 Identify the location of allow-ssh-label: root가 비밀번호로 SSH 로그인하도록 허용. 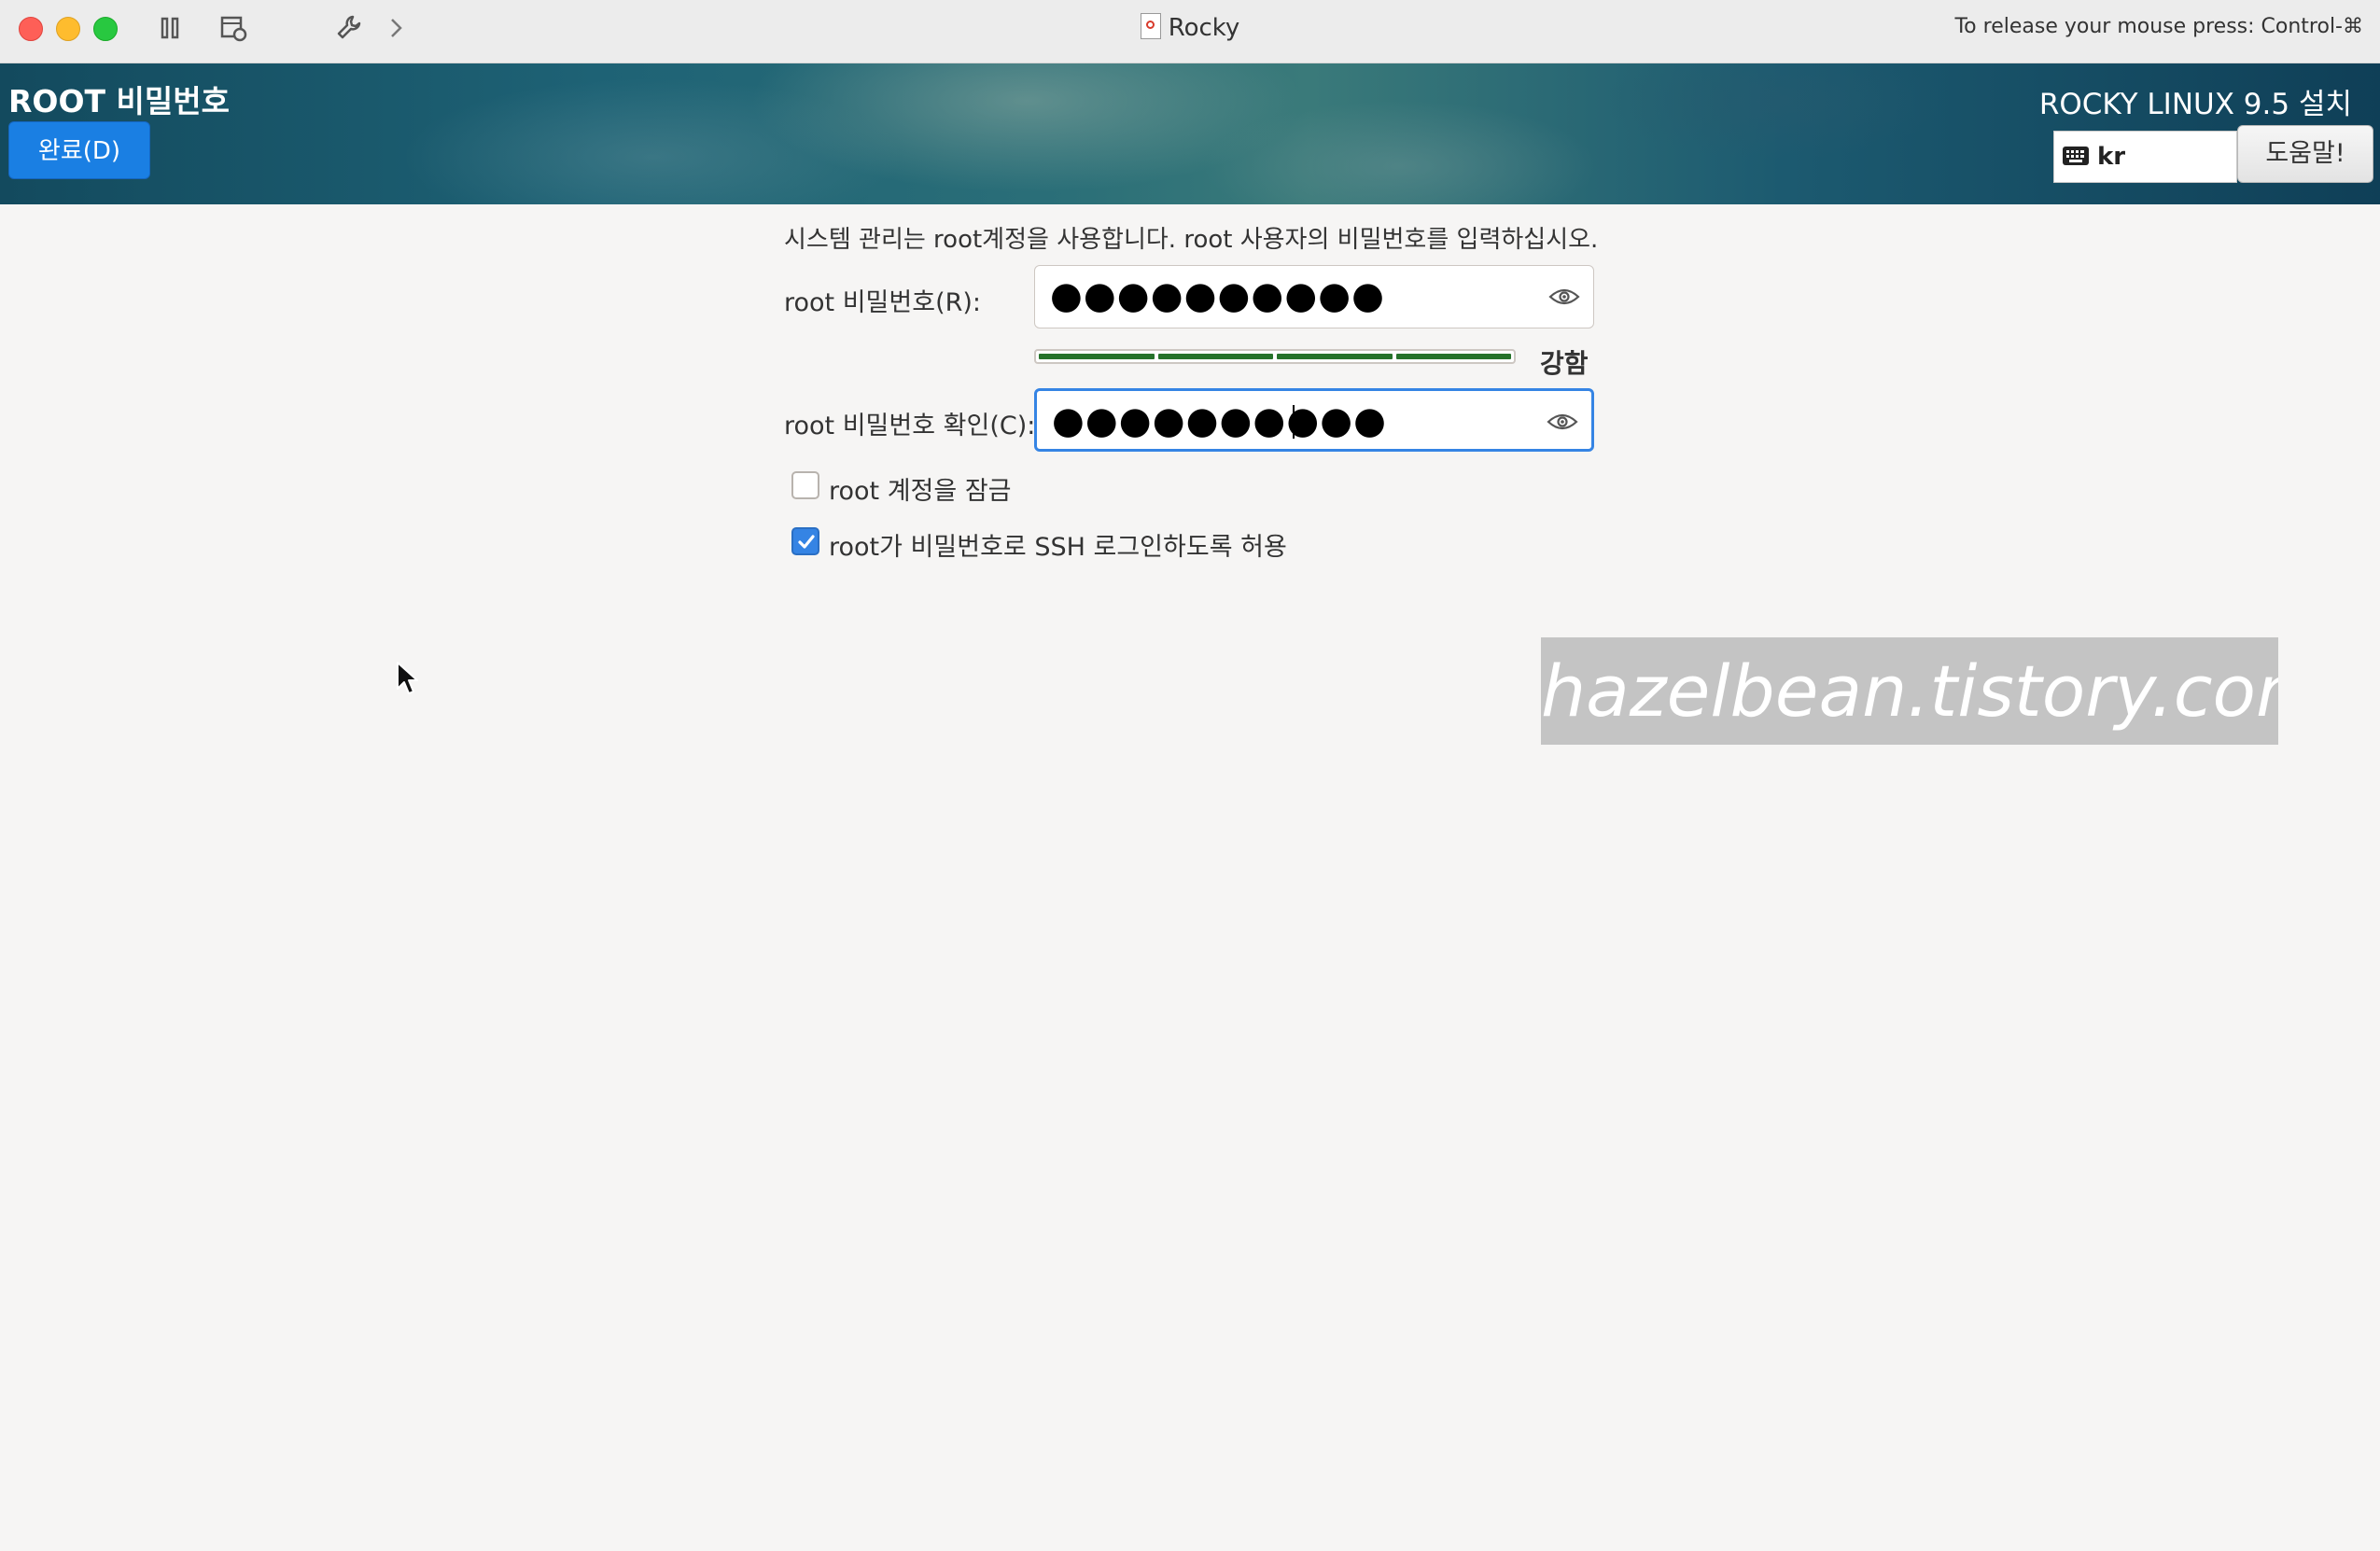
(1058, 544).